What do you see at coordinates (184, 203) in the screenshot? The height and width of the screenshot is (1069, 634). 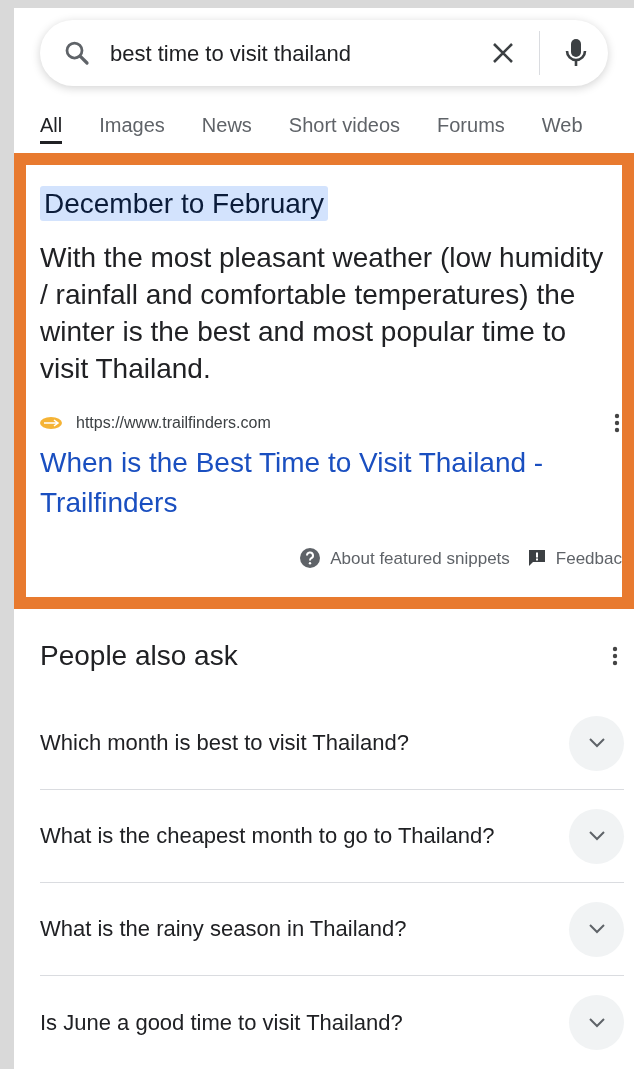 I see `answer-highlight: December to February` at bounding box center [184, 203].